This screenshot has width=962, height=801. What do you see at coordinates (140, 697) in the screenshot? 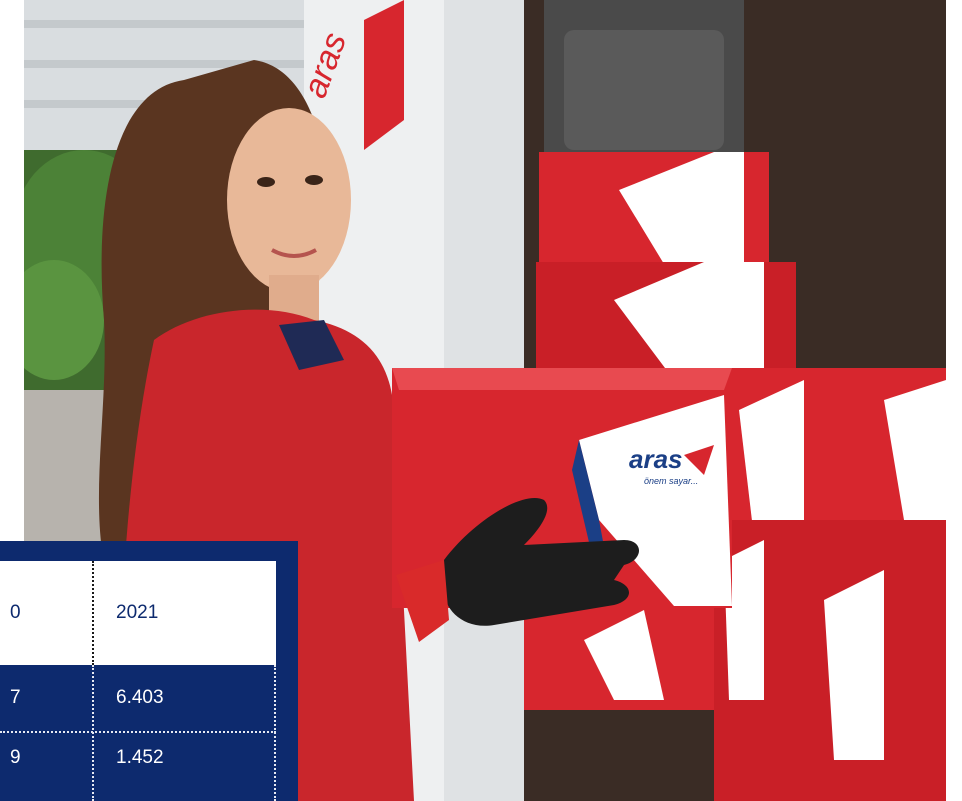
I see `table-cell: 6.403` at bounding box center [140, 697].